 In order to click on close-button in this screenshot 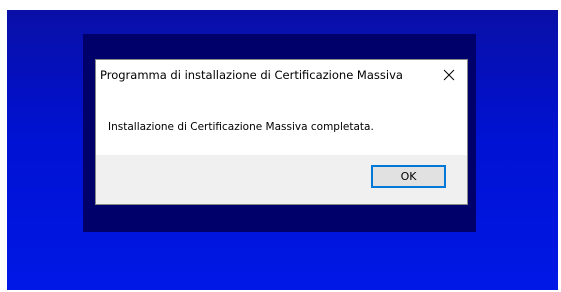, I will do `click(449, 75)`.